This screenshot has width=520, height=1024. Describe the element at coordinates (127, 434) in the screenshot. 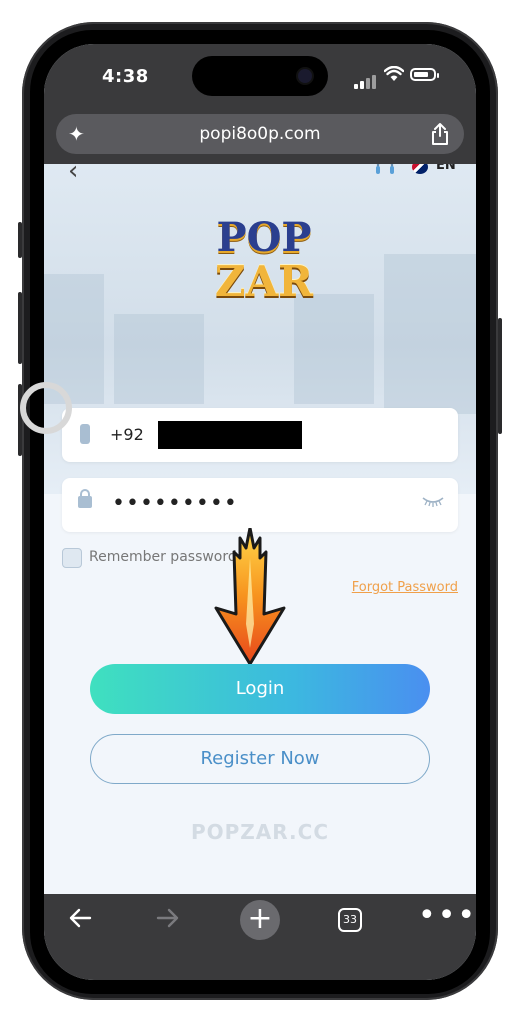

I see `country-code: +92` at that location.